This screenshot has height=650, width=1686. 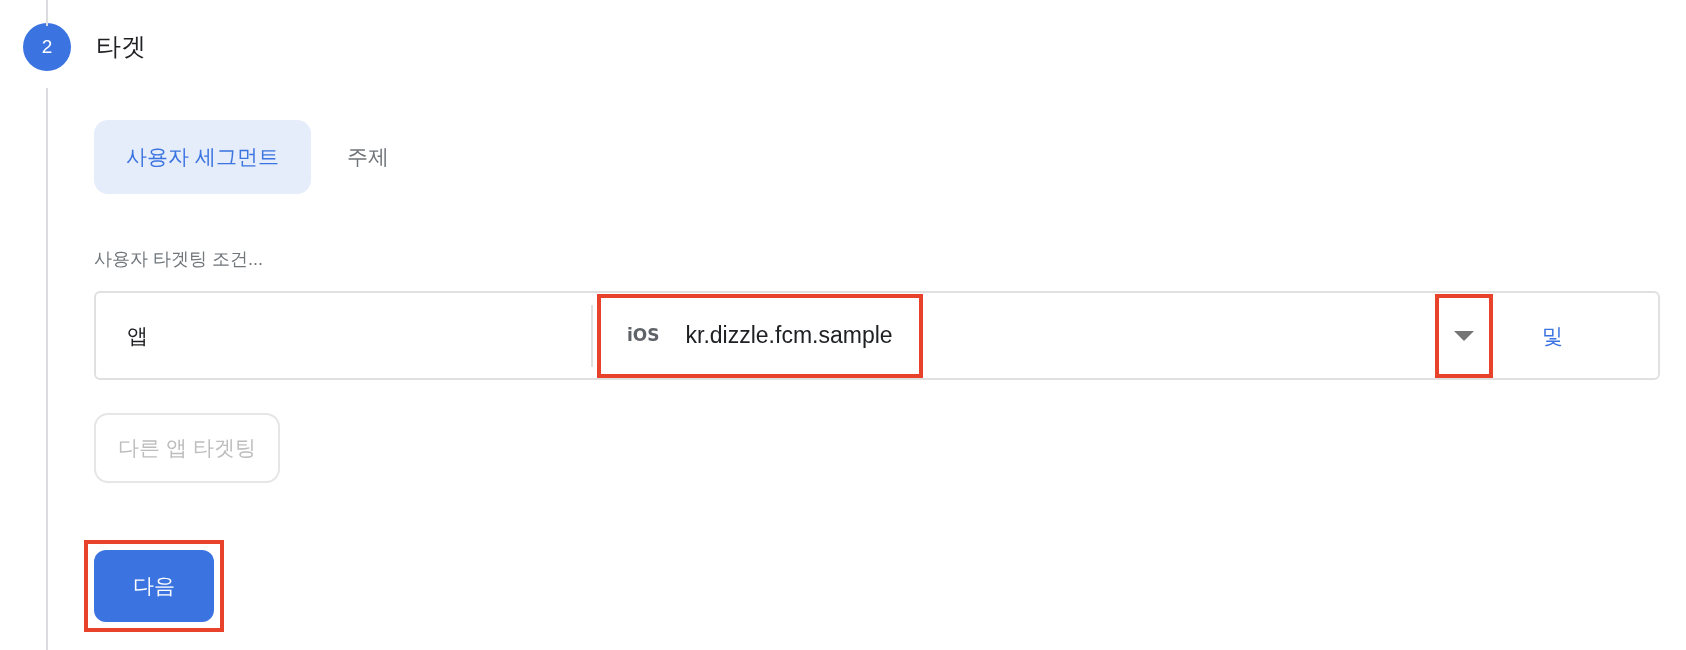 I want to click on tab: 주제, so click(x=367, y=157).